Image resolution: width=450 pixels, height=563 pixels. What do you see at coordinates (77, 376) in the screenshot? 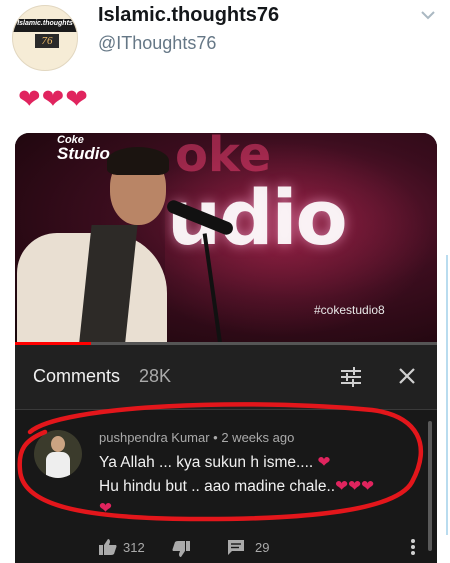
I see `comments-title: Comments` at bounding box center [77, 376].